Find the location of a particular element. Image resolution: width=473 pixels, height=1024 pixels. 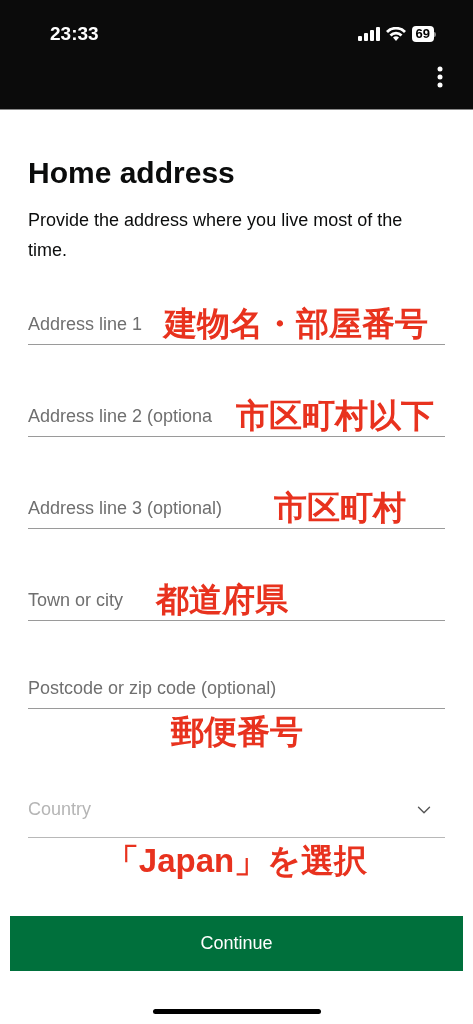

annotation-text: 都道府県 is located at coordinates (222, 599).